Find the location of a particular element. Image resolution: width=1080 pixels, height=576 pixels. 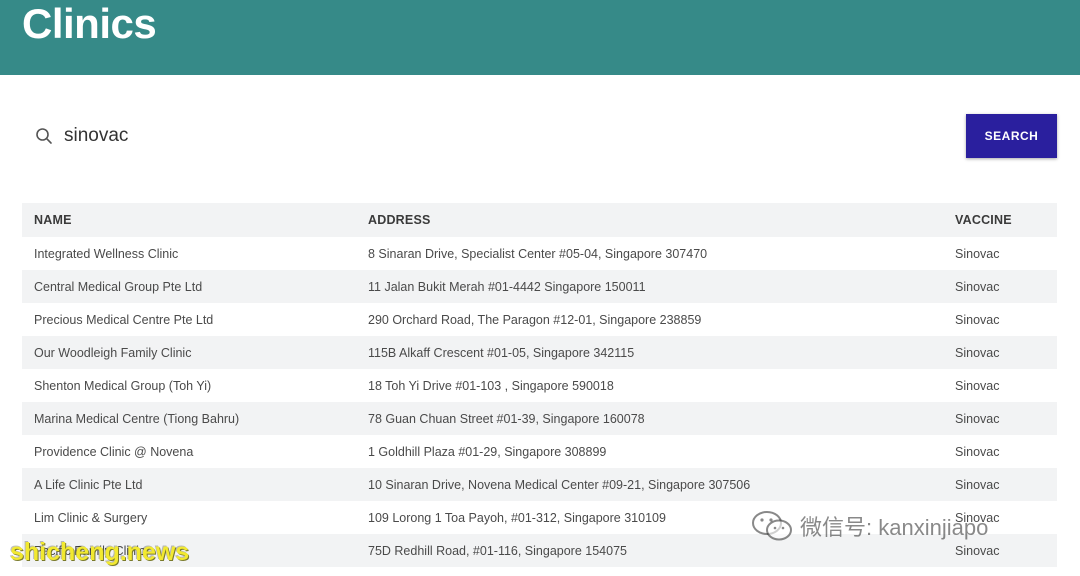

clinic-name: Our Woodleigh Family Clinic is located at coordinates (113, 352).